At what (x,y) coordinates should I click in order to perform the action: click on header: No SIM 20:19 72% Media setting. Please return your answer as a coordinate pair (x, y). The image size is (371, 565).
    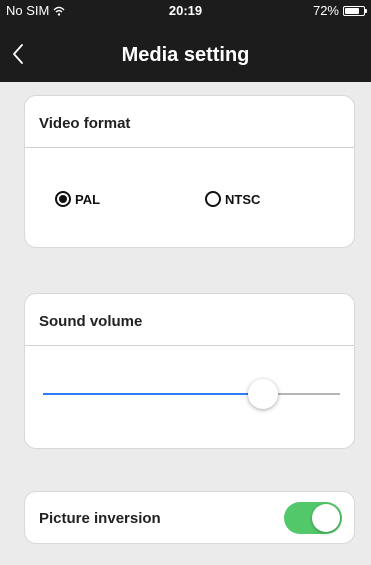
    Looking at the image, I should click on (185, 41).